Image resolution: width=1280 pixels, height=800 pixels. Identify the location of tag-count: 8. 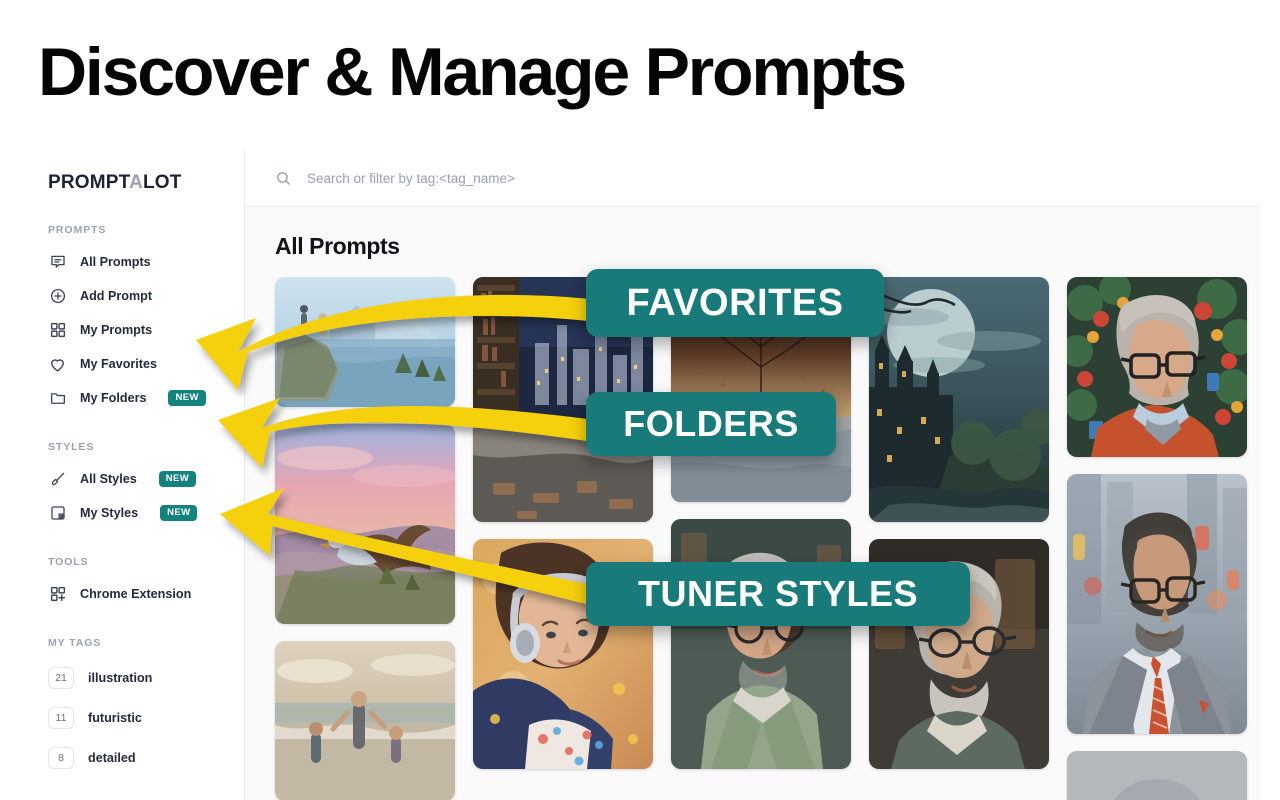
(61, 758).